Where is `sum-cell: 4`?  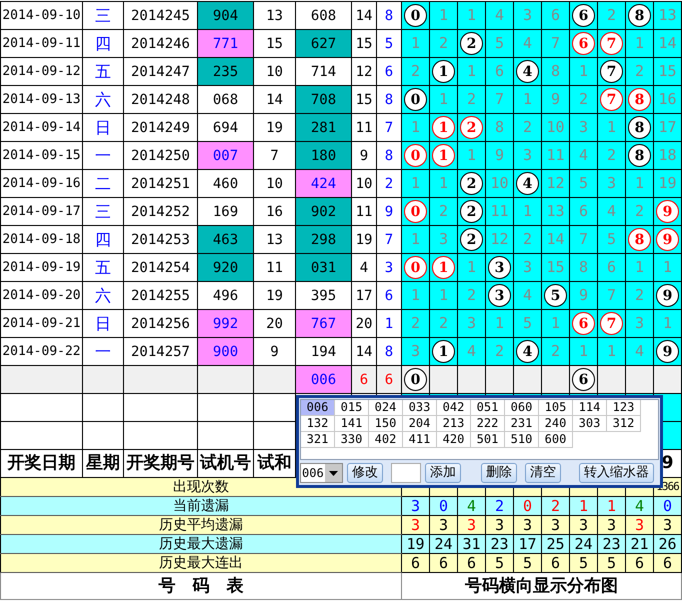
sum-cell: 4 is located at coordinates (364, 268).